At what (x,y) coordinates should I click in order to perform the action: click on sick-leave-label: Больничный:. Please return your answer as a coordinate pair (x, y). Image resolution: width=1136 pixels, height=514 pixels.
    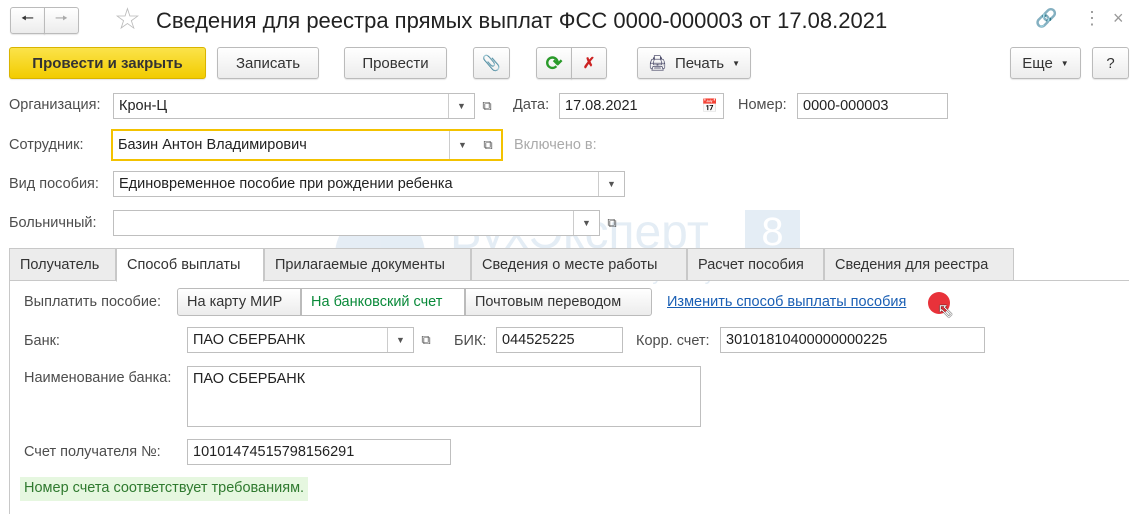
    Looking at the image, I should click on (53, 223).